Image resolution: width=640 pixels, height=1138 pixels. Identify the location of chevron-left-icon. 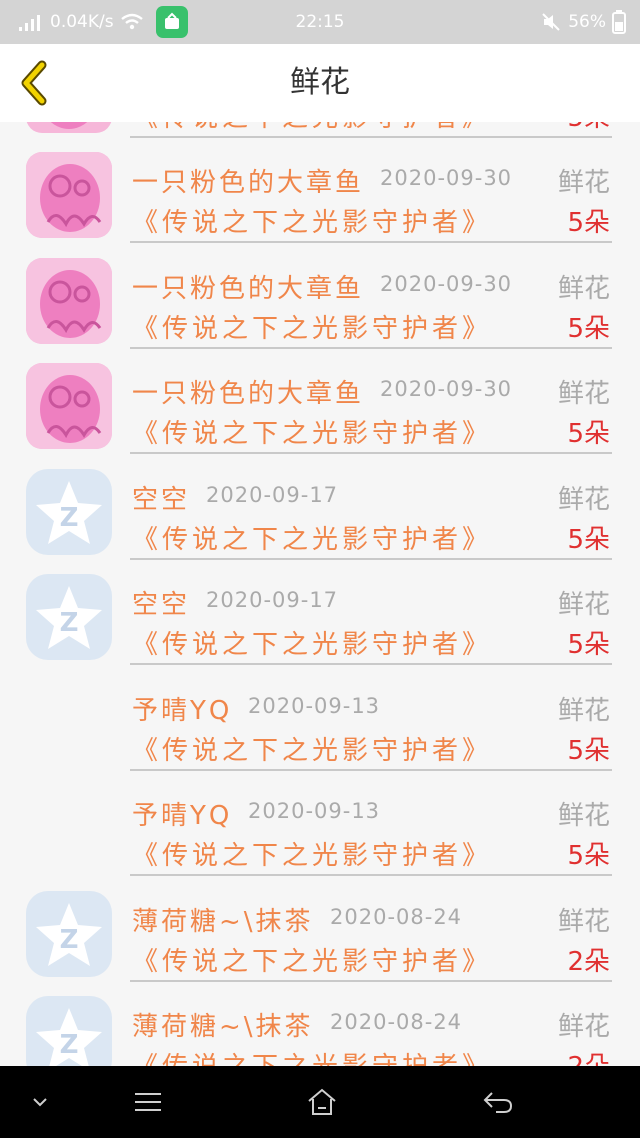
(34, 83).